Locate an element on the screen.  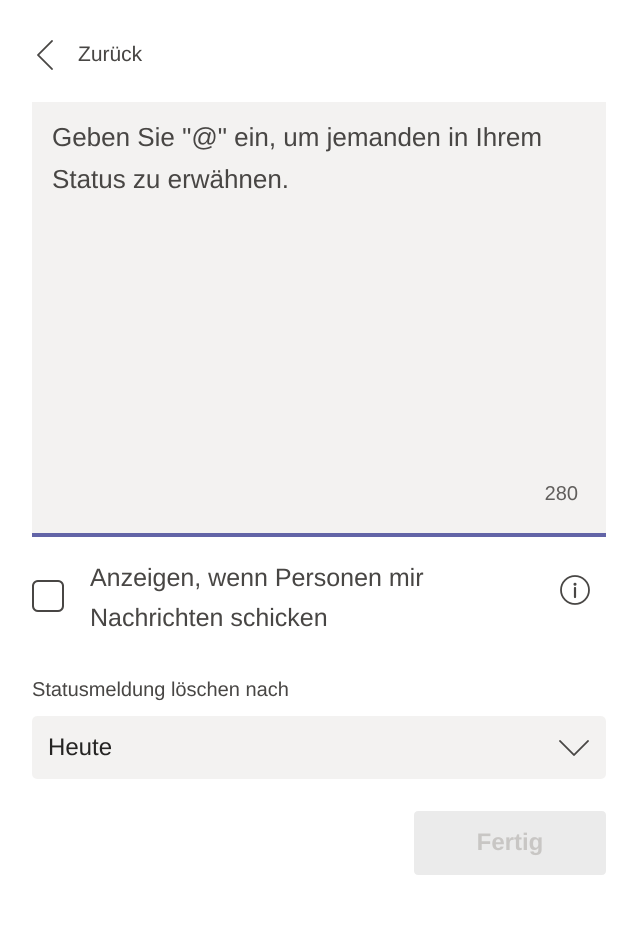
chevron-down-icon is located at coordinates (574, 748).